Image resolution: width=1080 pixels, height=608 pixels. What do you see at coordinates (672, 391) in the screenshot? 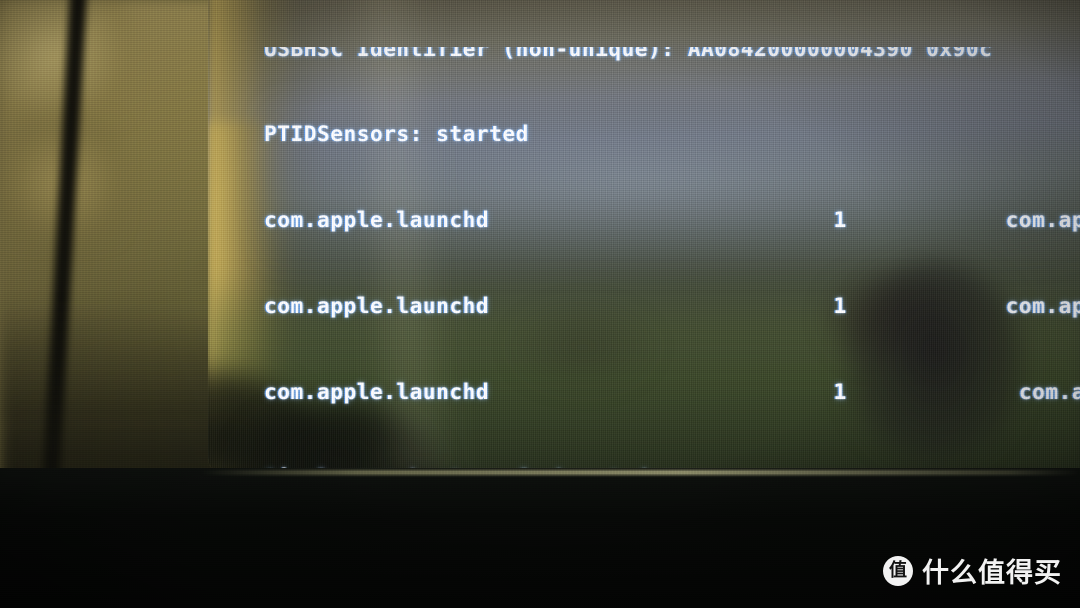
I see `console-line-launchd-3: com.apple.launchd 1 com.apple.l` at bounding box center [672, 391].